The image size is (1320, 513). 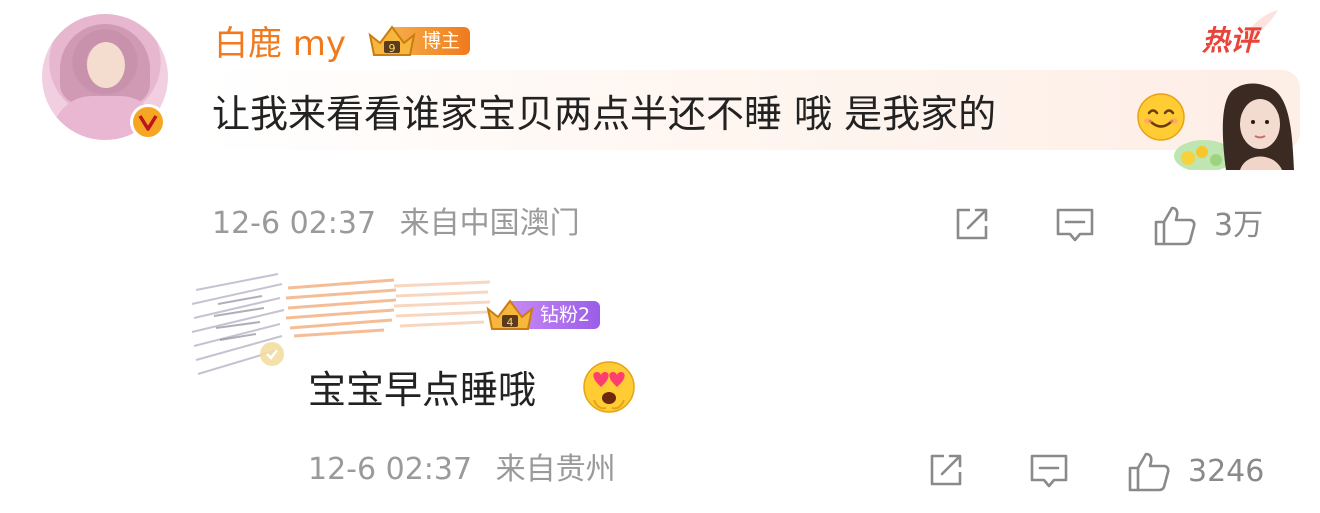 What do you see at coordinates (1239, 225) in the screenshot?
I see `like-count: 3万` at bounding box center [1239, 225].